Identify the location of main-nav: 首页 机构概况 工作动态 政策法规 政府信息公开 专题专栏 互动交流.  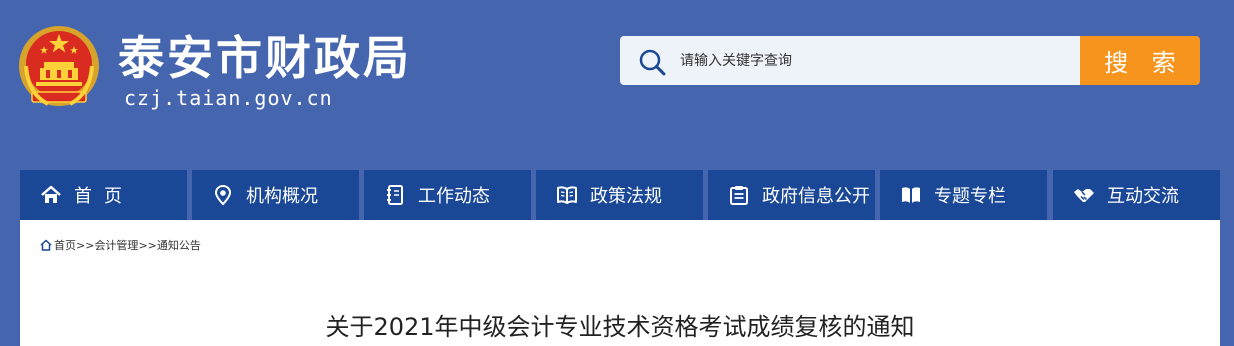
(620, 195).